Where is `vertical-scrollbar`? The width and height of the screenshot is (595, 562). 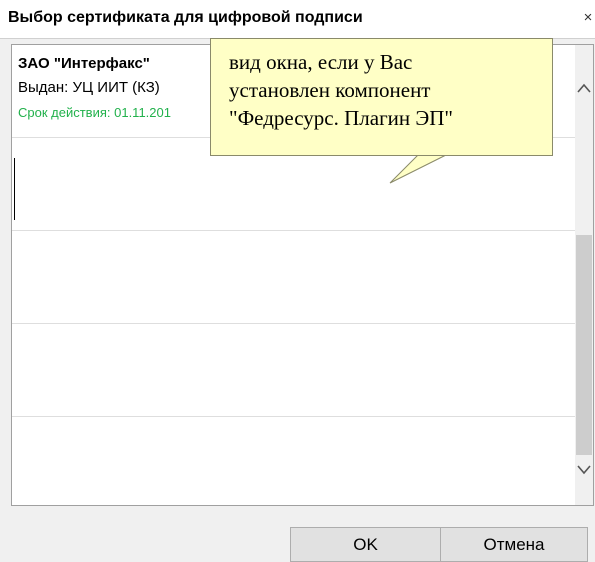 vertical-scrollbar is located at coordinates (584, 275).